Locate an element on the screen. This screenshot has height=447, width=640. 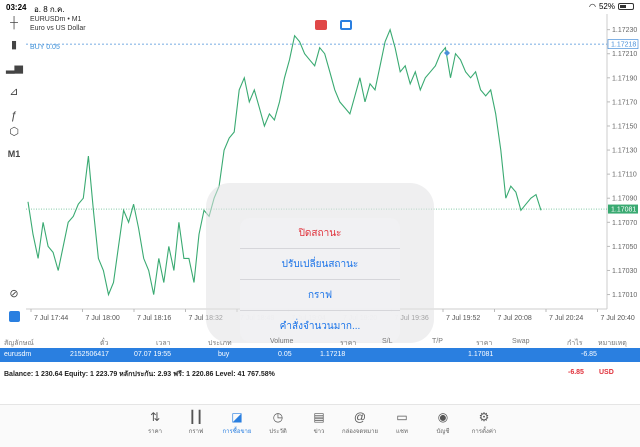
objects-icon: ⊿ is located at coordinates (14, 92).